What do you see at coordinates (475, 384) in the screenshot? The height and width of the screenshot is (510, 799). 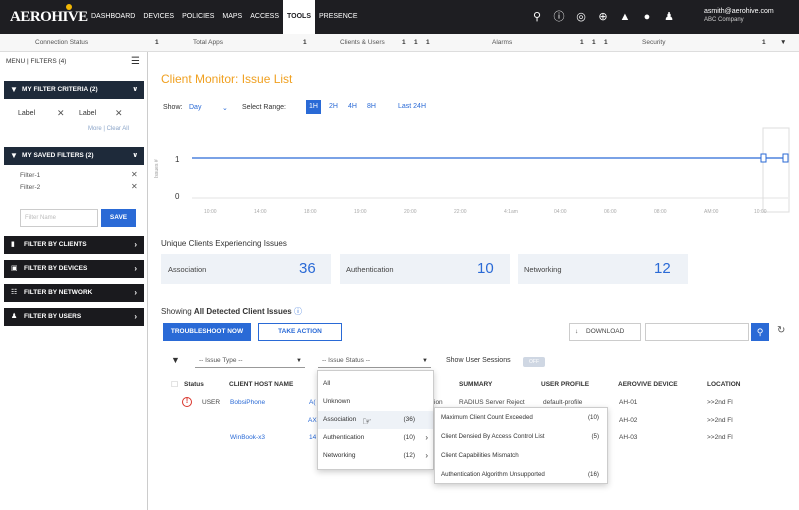 I see `column-summary: SUMMARY` at bounding box center [475, 384].